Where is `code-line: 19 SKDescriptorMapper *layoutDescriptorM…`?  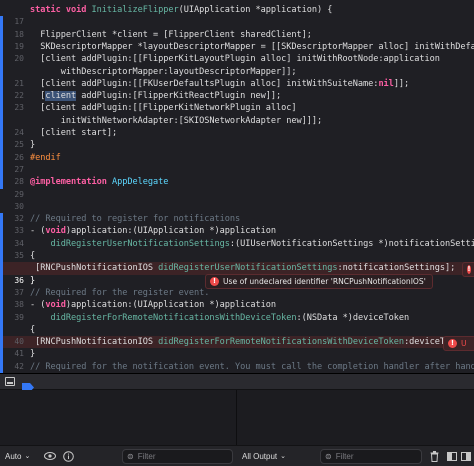 code-line: 19 SKDescriptorMapper *layoutDescriptorM… is located at coordinates (237, 47).